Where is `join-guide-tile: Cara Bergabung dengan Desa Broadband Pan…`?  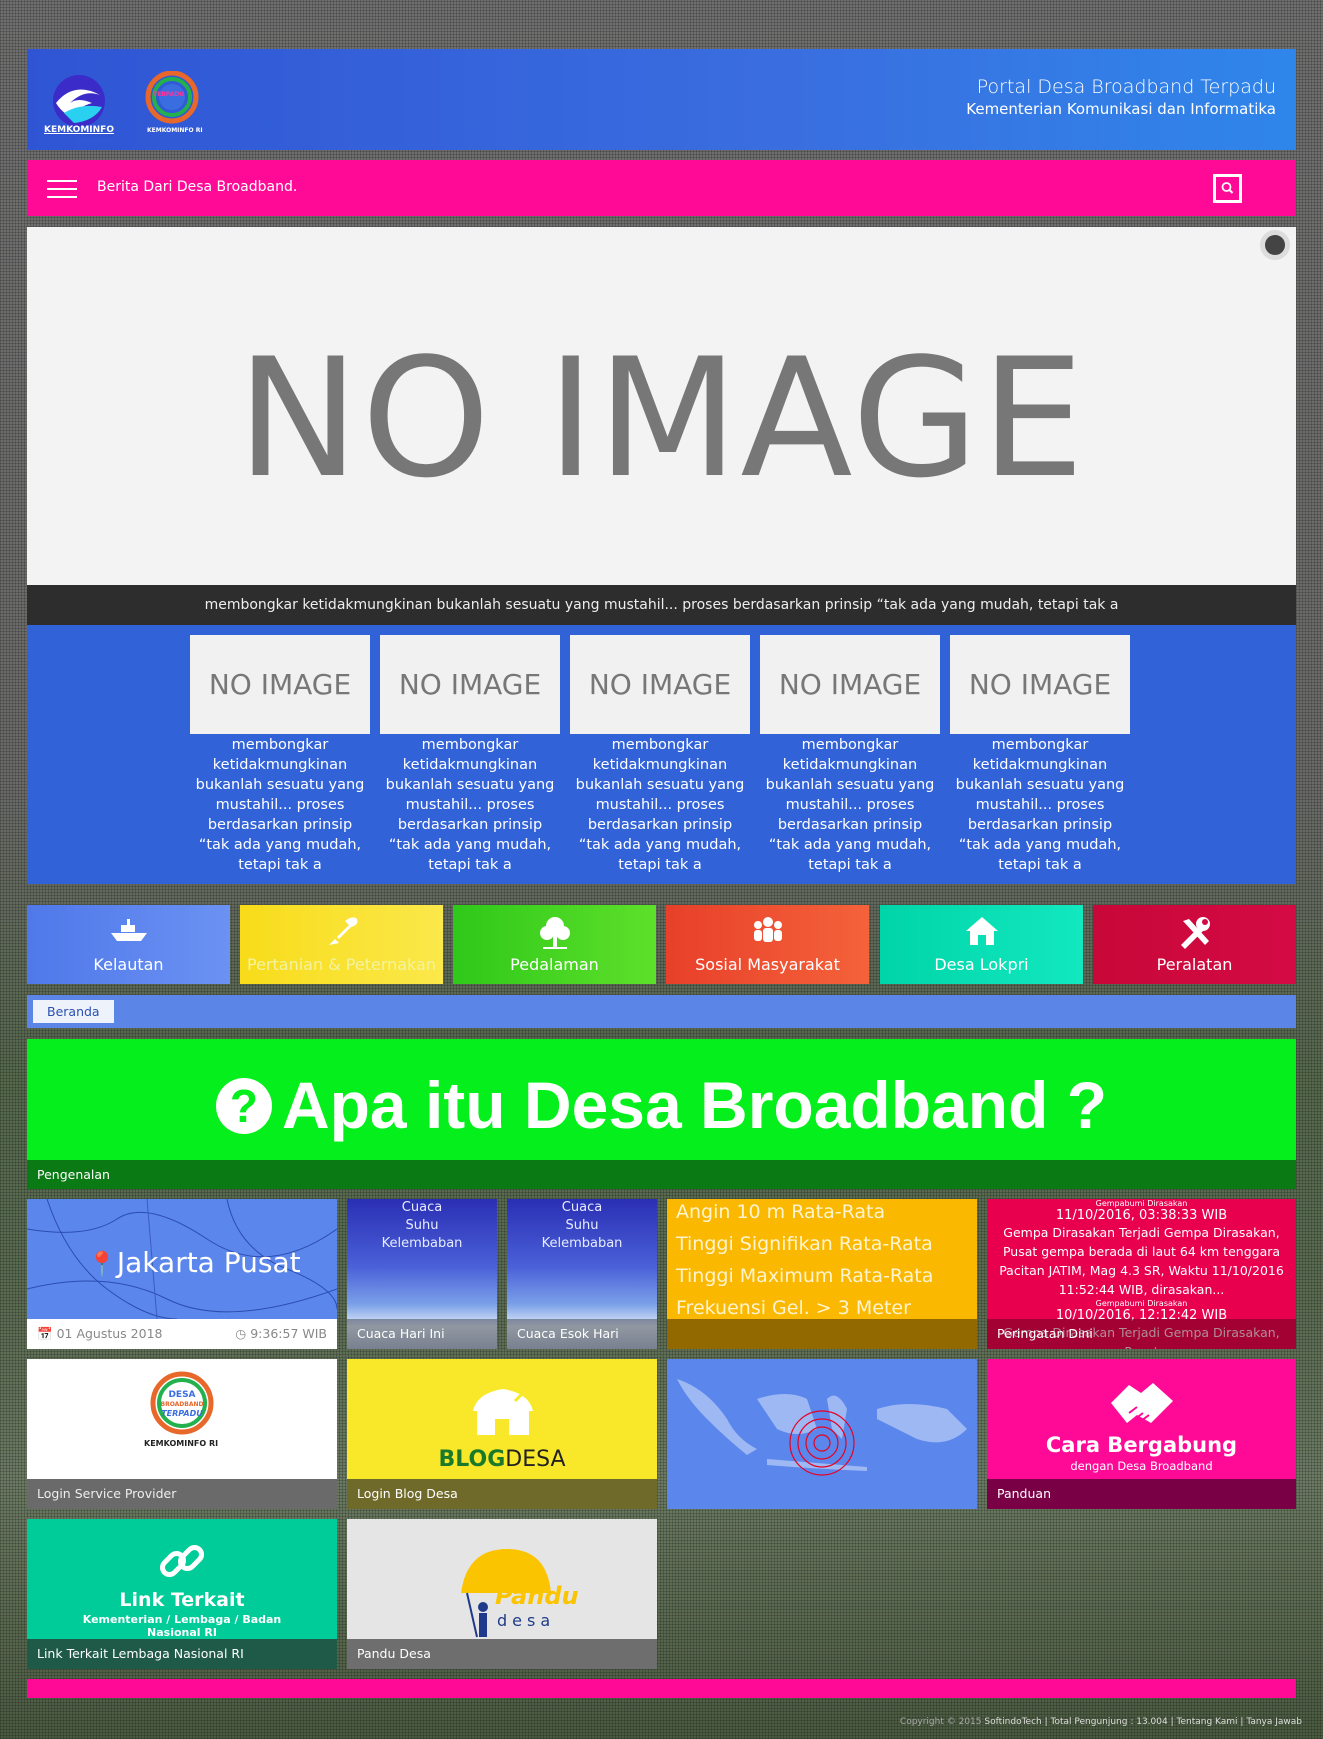 join-guide-tile: Cara Bergabung dengan Desa Broadband Pan… is located at coordinates (1141, 1434).